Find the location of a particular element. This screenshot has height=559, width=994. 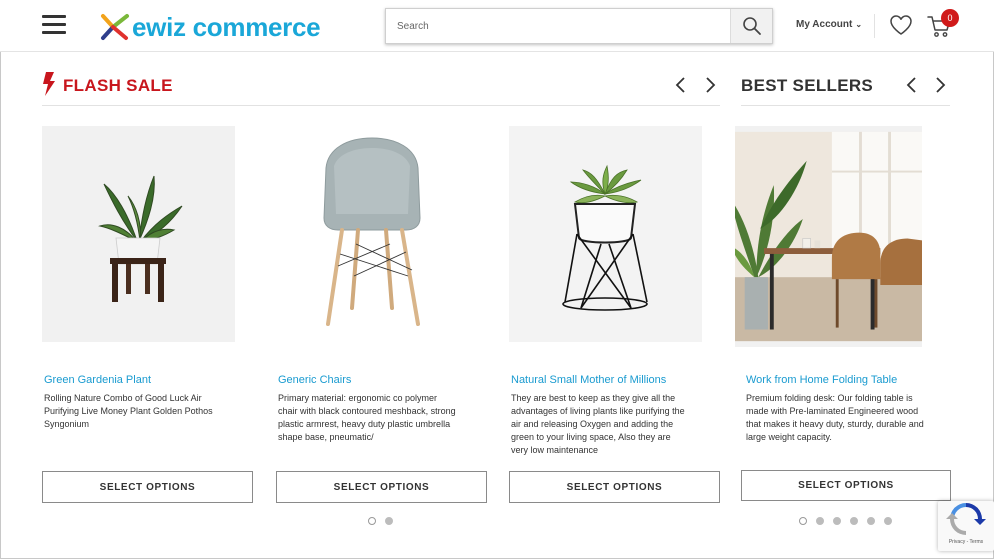

brand-logo: ewiz commerce is located at coordinates (210, 27).